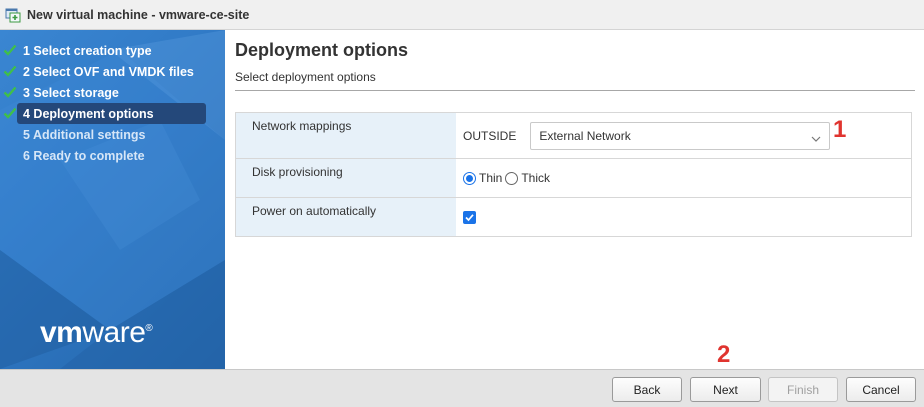  I want to click on network-mappings-label: Network mappings, so click(346, 135).